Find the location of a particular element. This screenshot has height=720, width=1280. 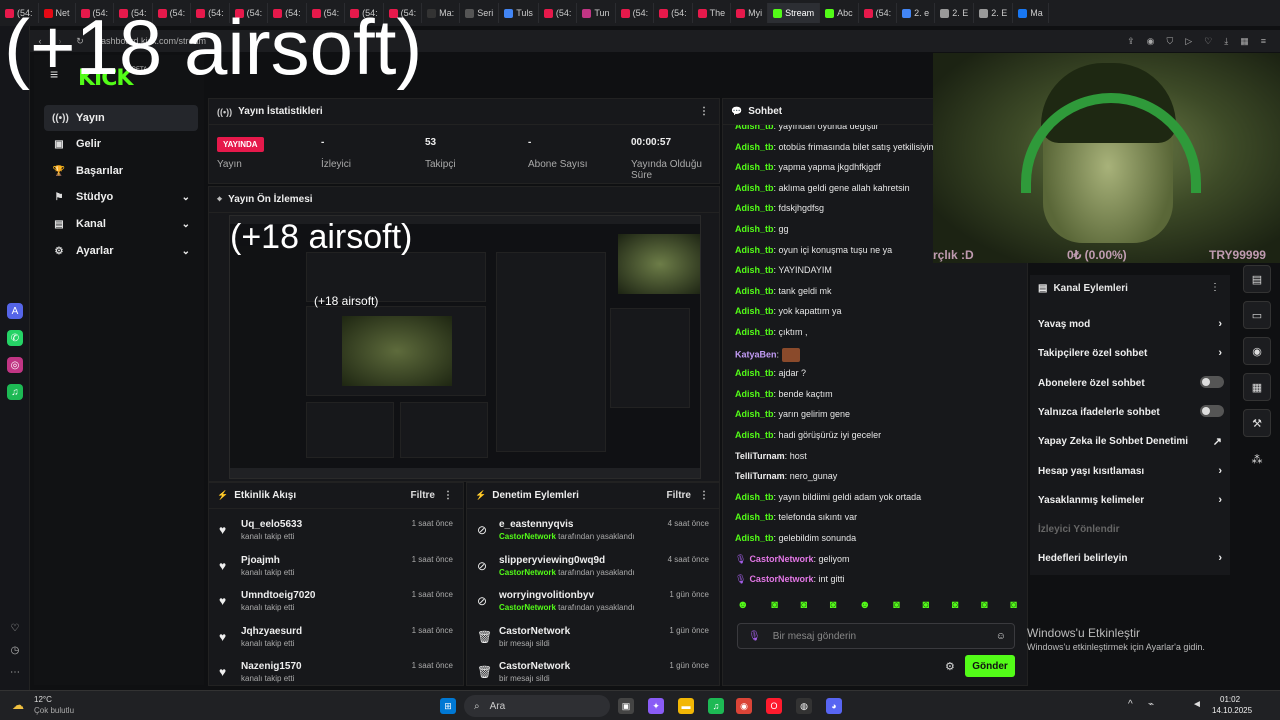

nav-item-yayın: ((•)) Yayın is located at coordinates (121, 118).